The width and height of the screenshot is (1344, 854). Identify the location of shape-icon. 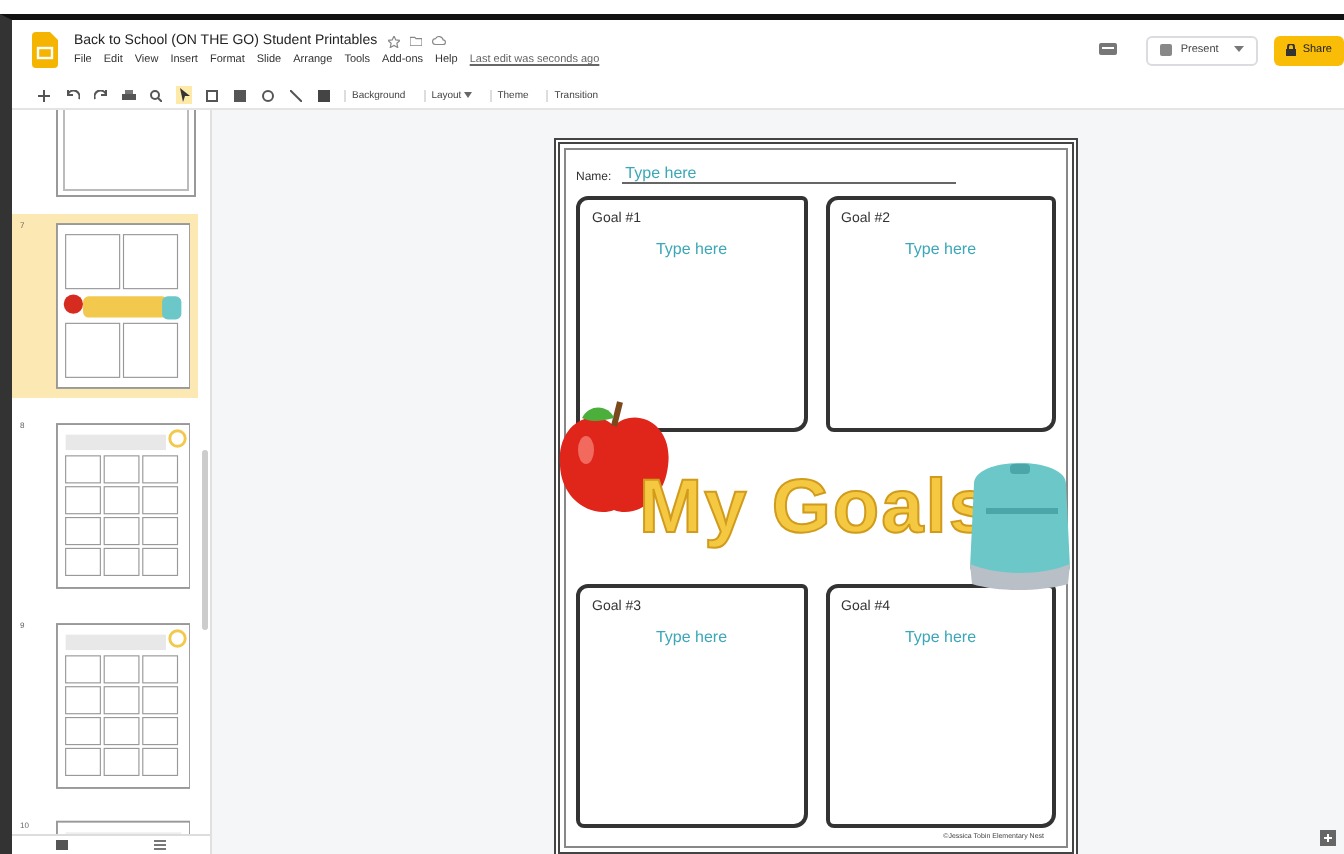
(268, 95).